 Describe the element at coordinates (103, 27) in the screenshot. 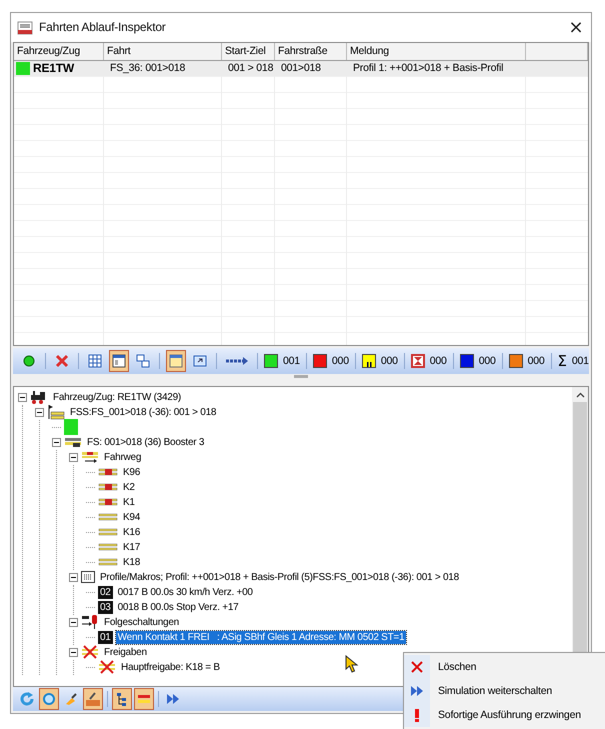

I see `window-title: Fahrten Ablauf-Inspektor` at that location.